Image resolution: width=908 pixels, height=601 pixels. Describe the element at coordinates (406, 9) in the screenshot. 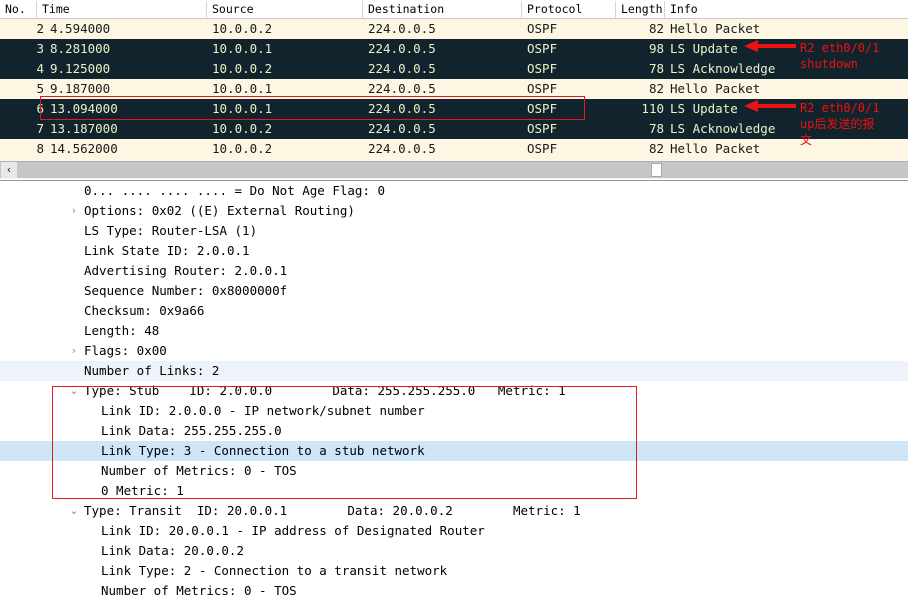

I see `column-header-destination: Destination` at that location.